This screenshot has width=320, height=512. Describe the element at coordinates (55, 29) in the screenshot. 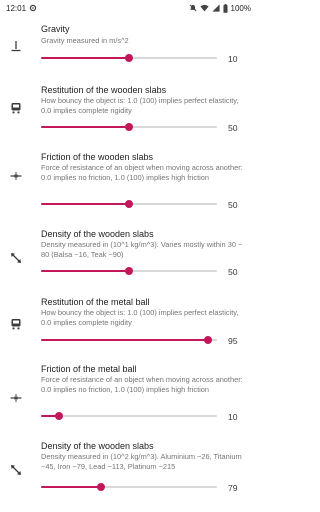

I see `setting-title: Gravity` at that location.